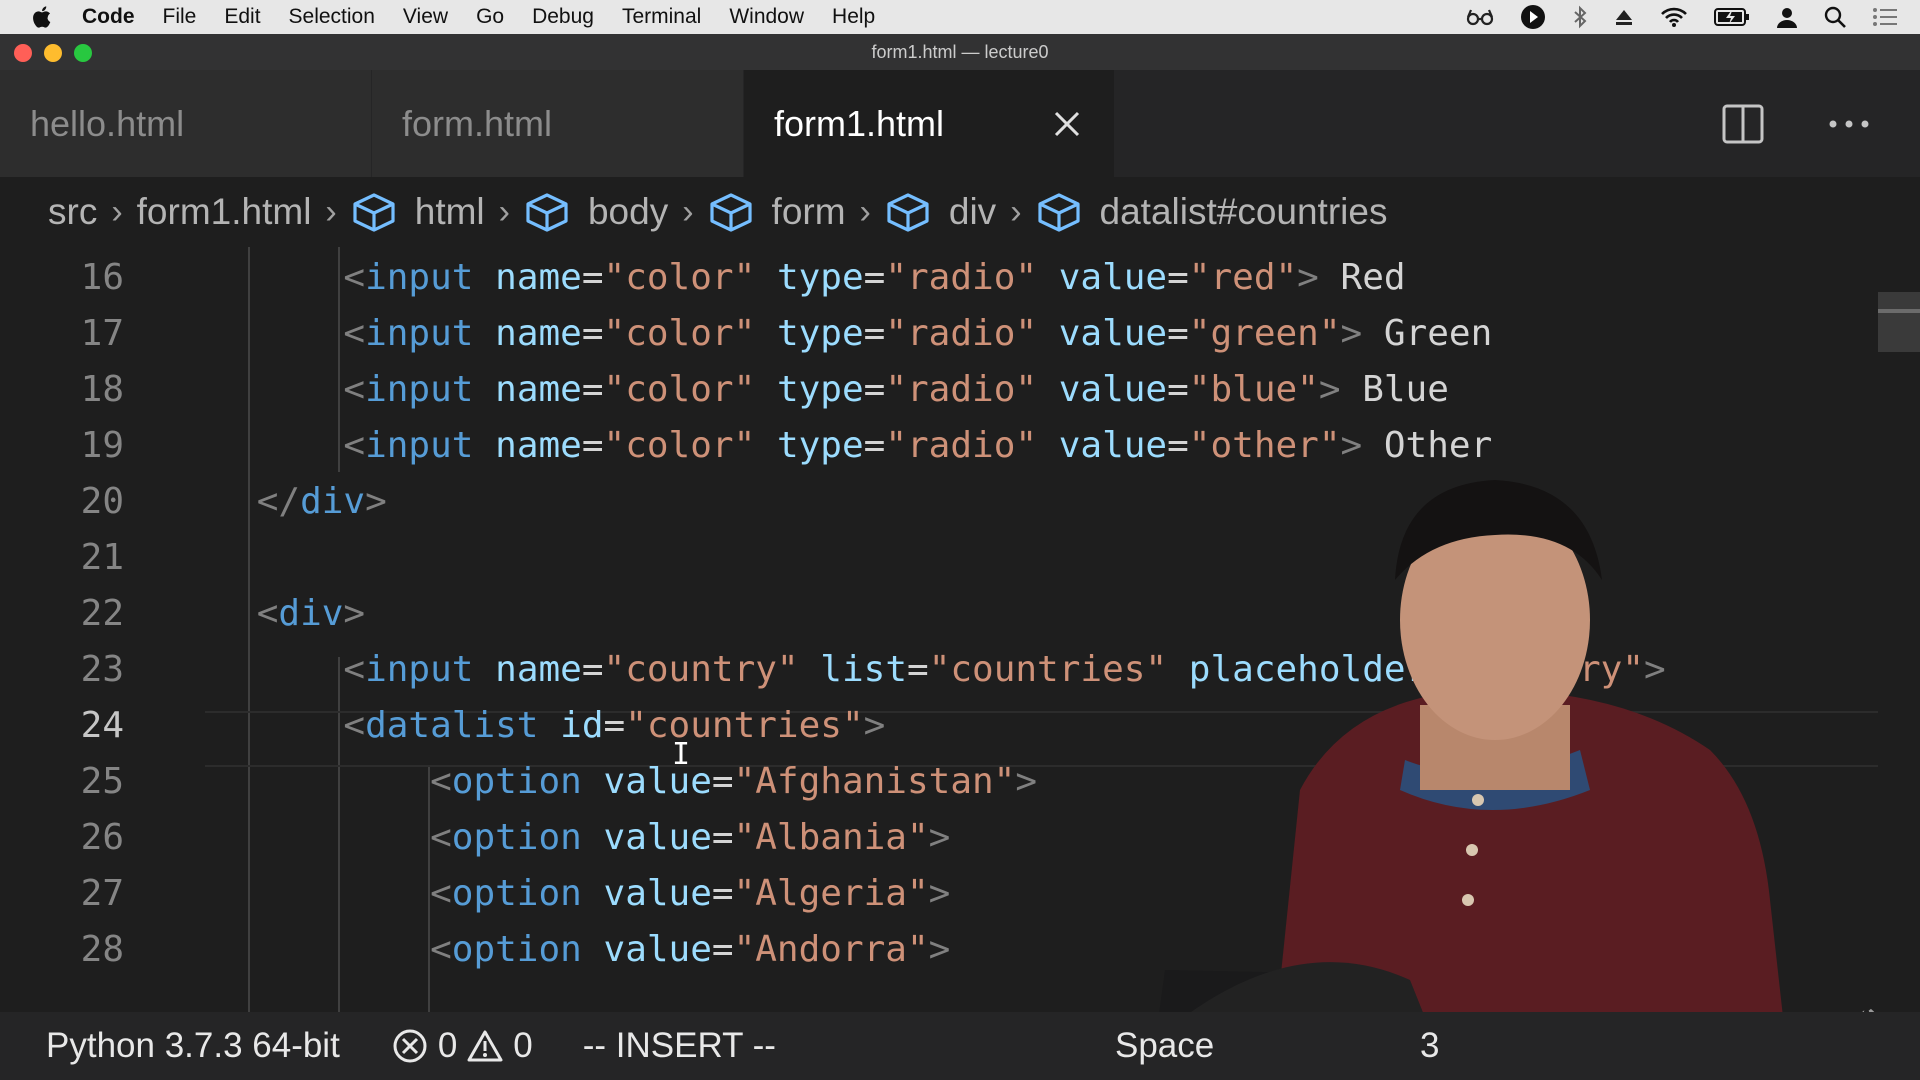 This screenshot has width=1920, height=1080. Describe the element at coordinates (701, 669) in the screenshot. I see `code-token-str: "country"` at that location.